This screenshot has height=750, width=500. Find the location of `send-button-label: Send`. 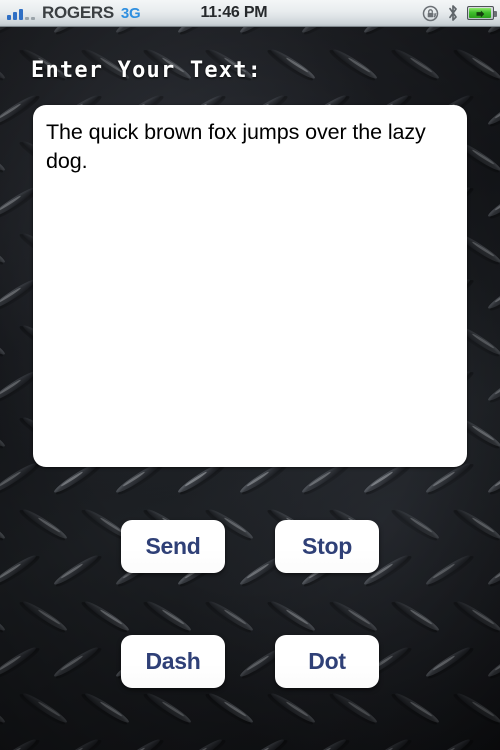

send-button-label: Send is located at coordinates (173, 546).